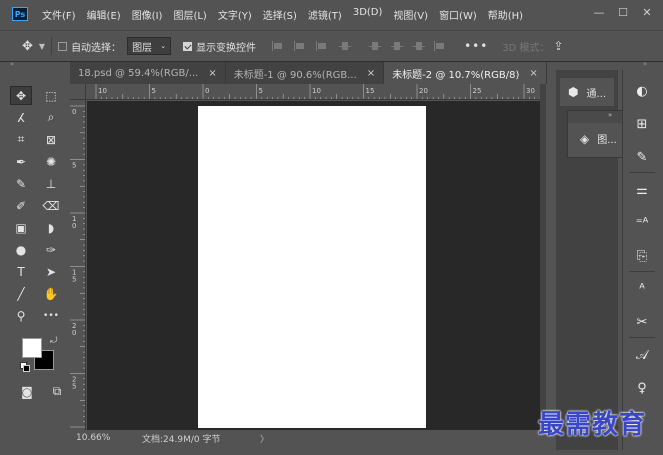 This screenshot has height=455, width=663. Describe the element at coordinates (410, 14) in the screenshot. I see `menu-item: 视图(V)` at that location.